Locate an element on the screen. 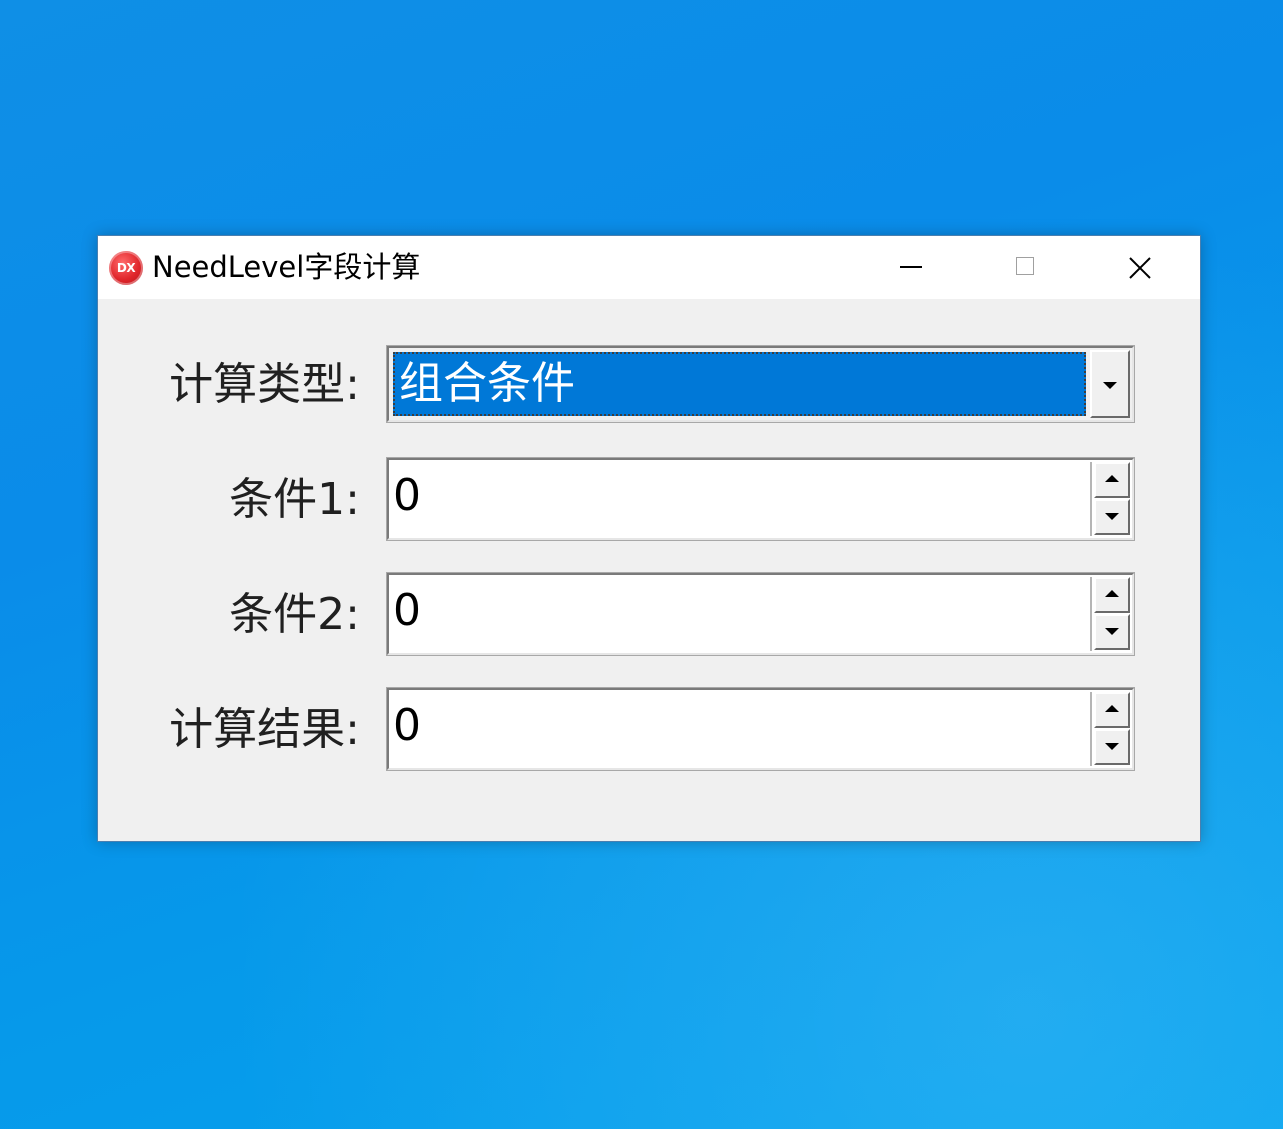 Image resolution: width=1283 pixels, height=1129 pixels. close-icon is located at coordinates (1140, 268).